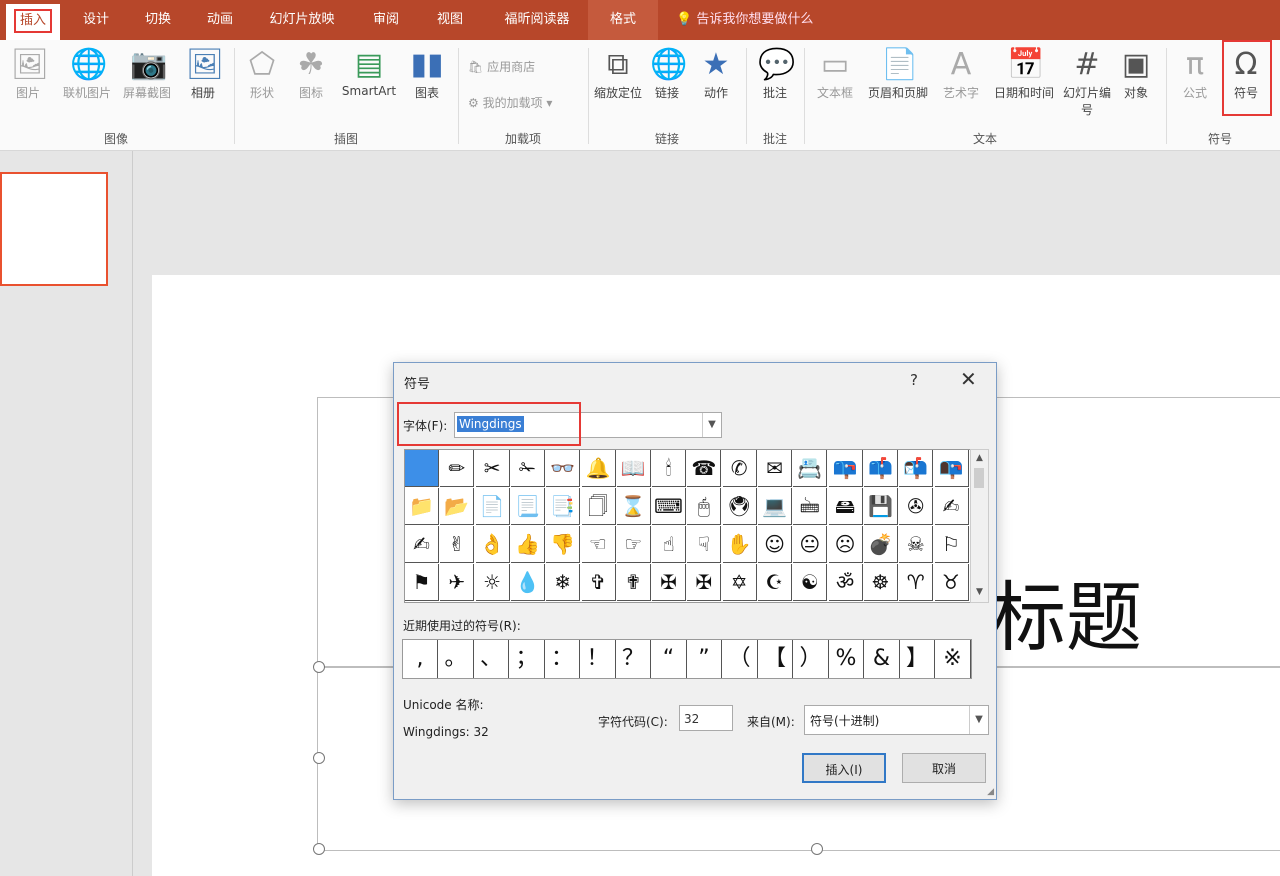 The height and width of the screenshot is (876, 1280). I want to click on slide-number-button: # 幻灯片编号, so click(1087, 81).